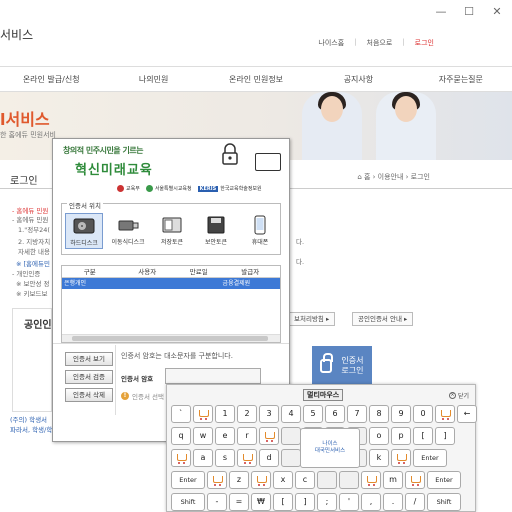 Image resolution: width=512 pixels, height=512 pixels. Describe the element at coordinates (33, 263) in the screenshot. I see `notice-link: ※ [홈에듀민` at that location.